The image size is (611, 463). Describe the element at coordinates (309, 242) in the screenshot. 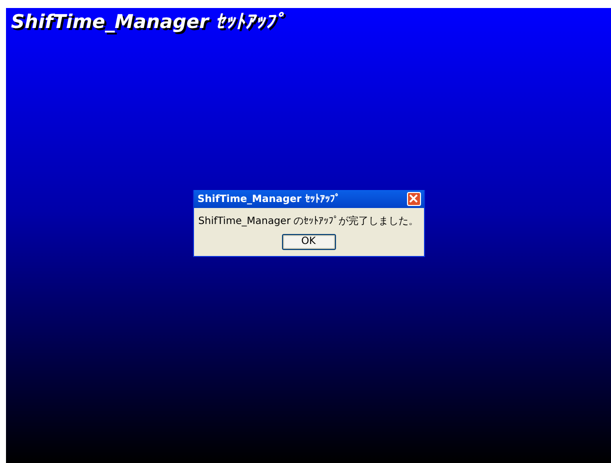

I see `ok-button: OK` at that location.